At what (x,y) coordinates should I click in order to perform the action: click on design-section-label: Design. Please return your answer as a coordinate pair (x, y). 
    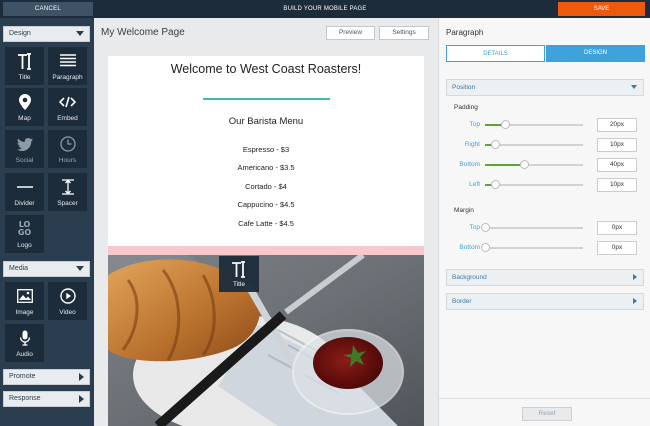
    Looking at the image, I should click on (20, 33).